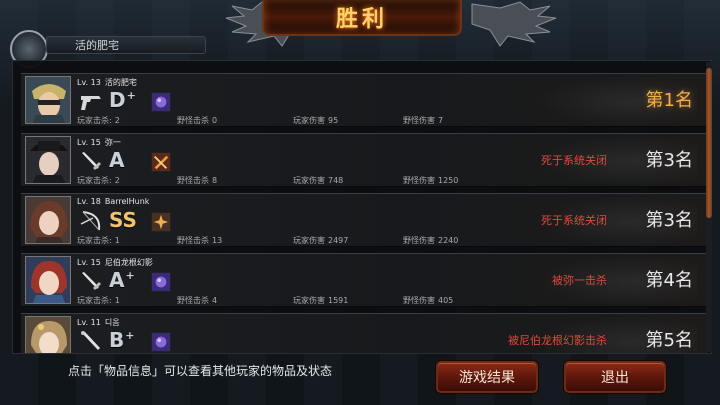  I want to click on monster-kills: 野怪击杀 0, so click(197, 120).